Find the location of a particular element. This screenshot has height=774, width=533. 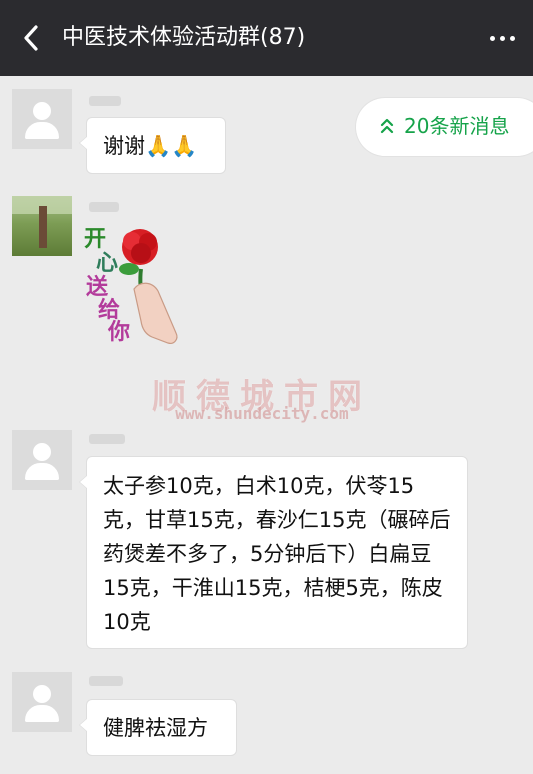

message-text: 谢谢🙏🙏 is located at coordinates (150, 146).